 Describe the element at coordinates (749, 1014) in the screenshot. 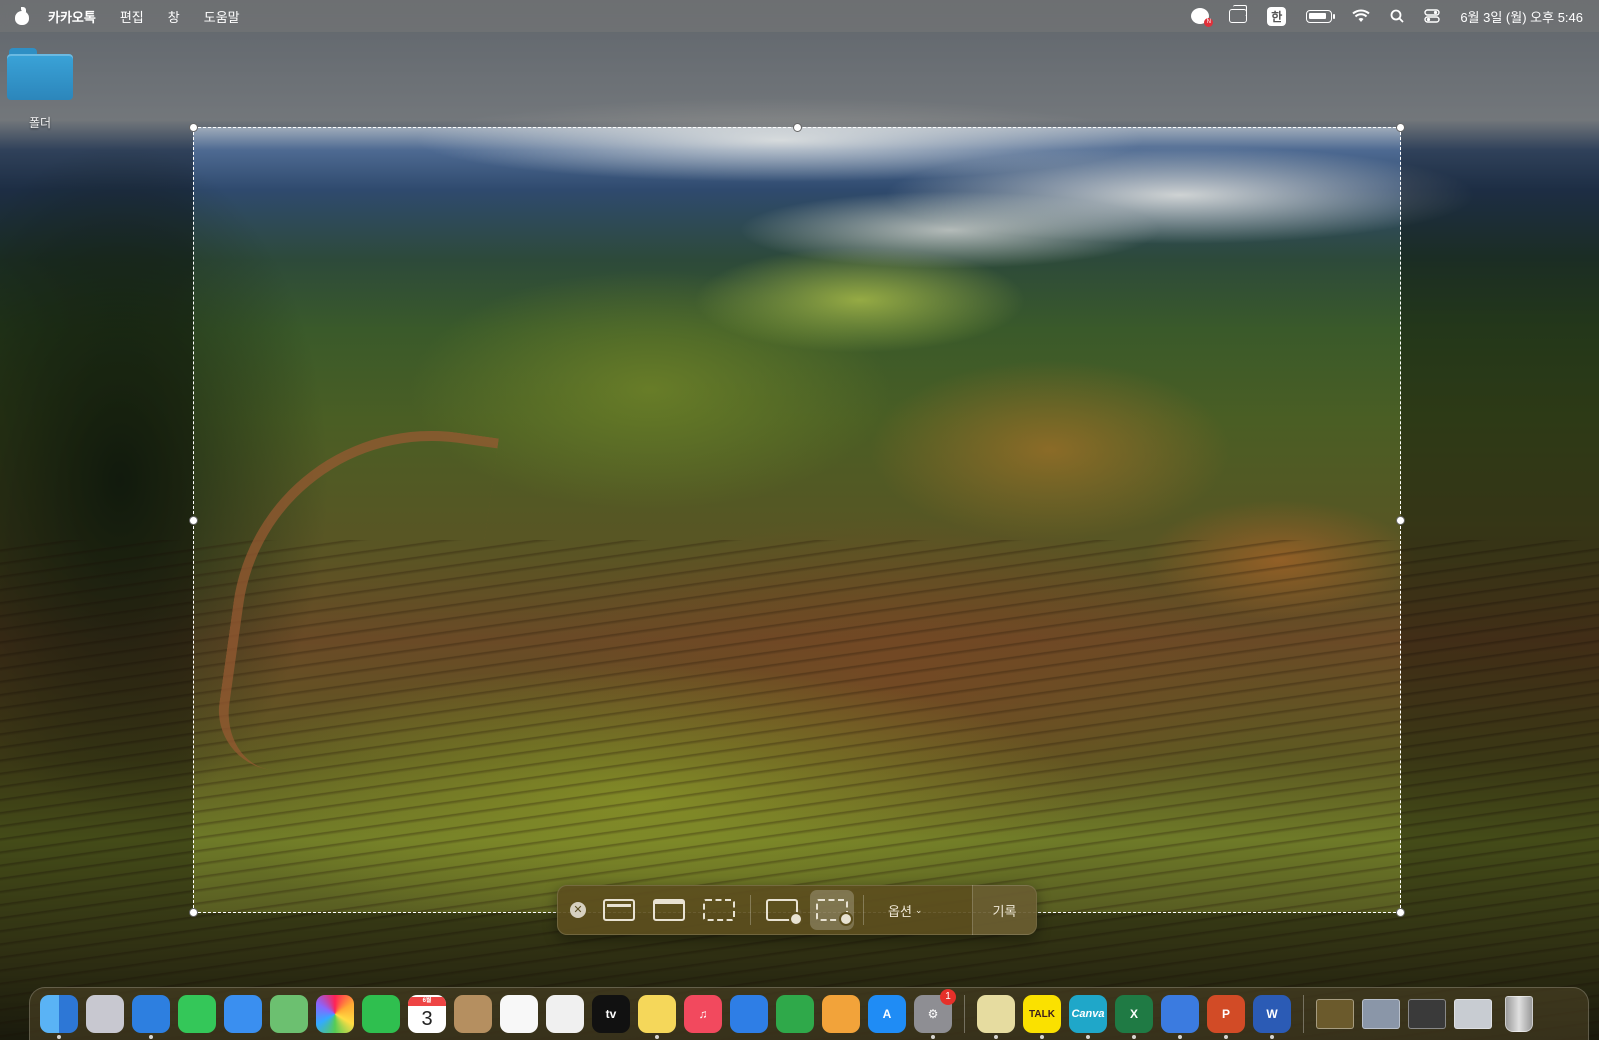

I see `dock-app-keynote` at that location.